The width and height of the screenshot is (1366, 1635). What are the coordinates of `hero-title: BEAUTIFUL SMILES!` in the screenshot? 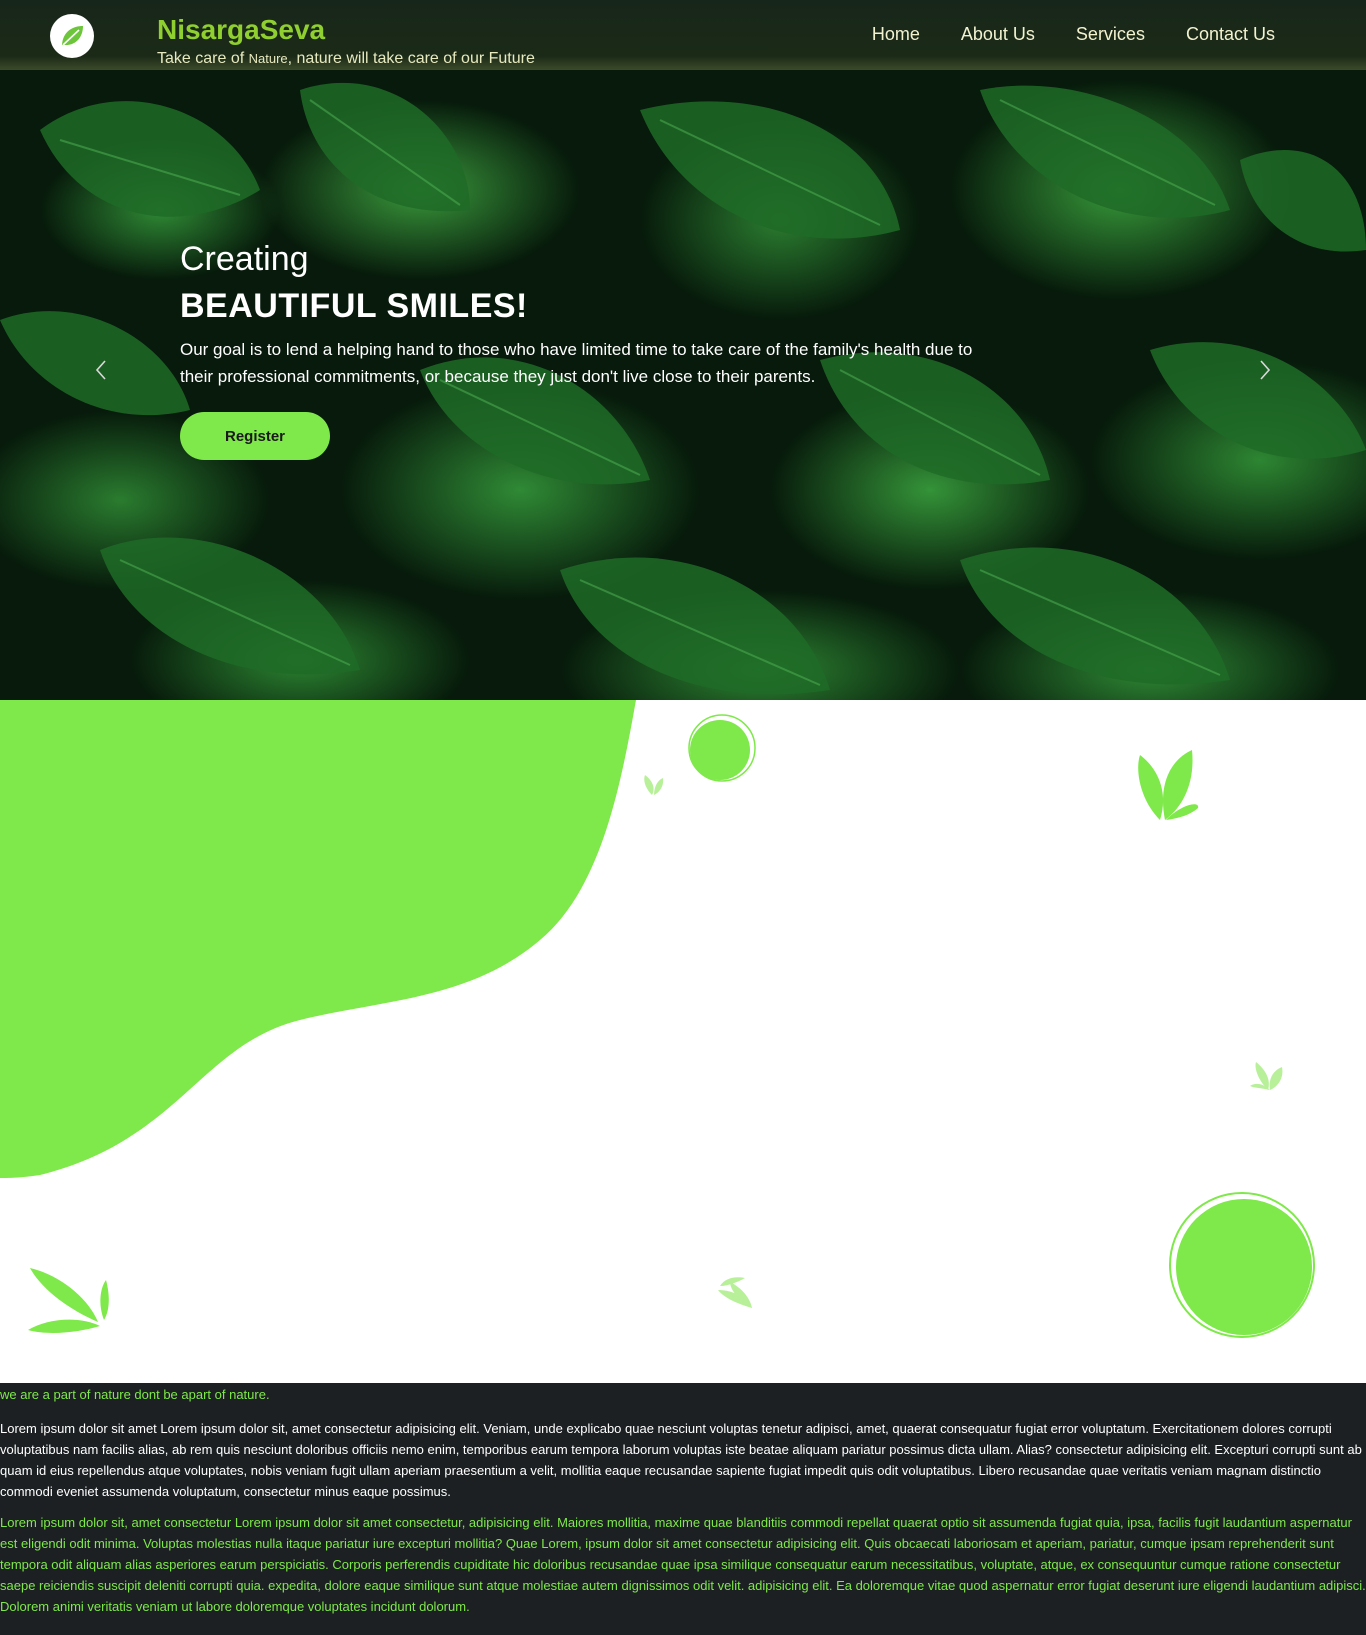 It's located at (354, 306).